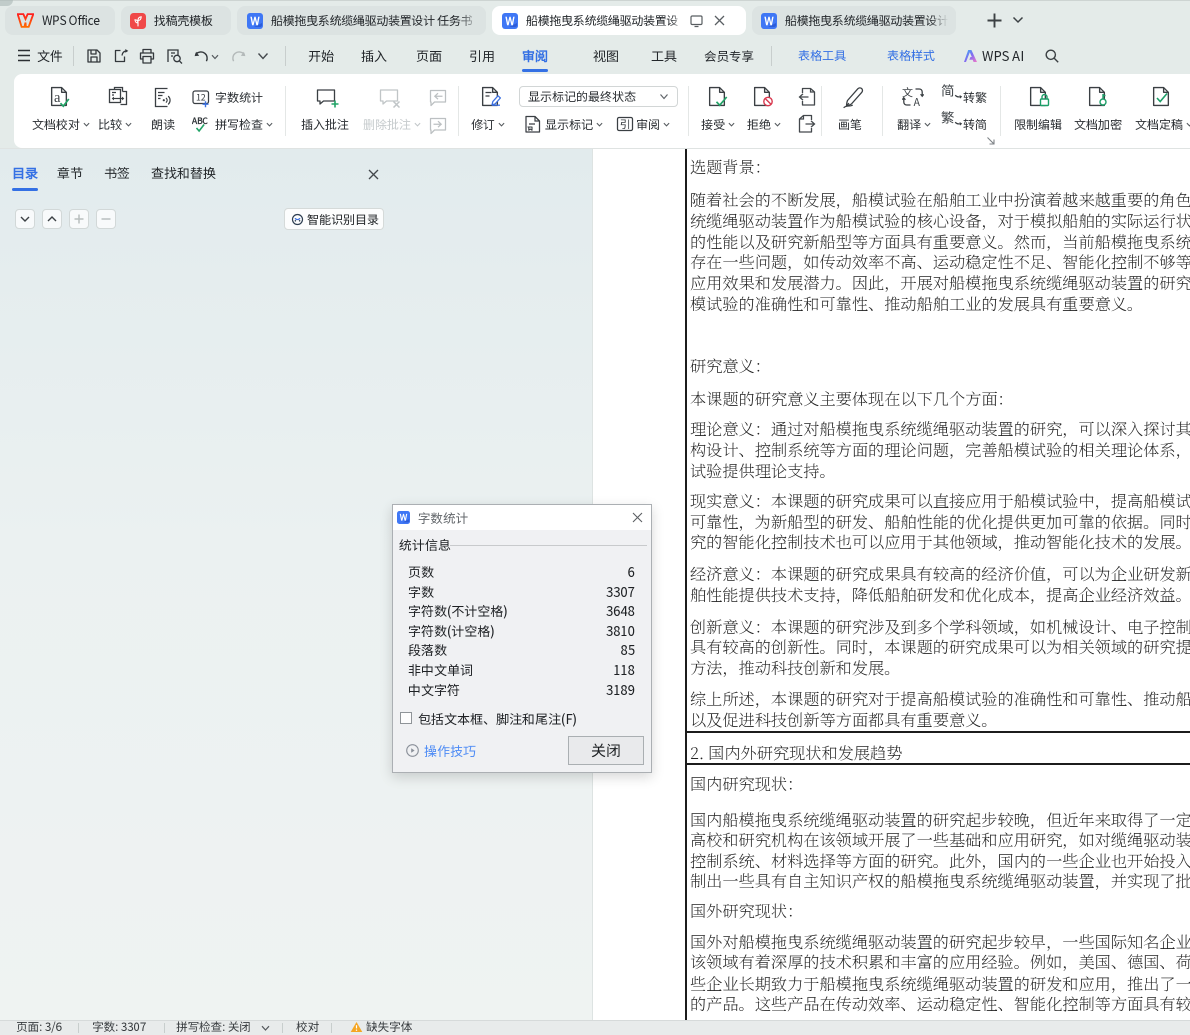 Image resolution: width=1190 pixels, height=1035 pixels. Describe the element at coordinates (948, 118) in the screenshot. I see `svg-text: 繁` at that location.